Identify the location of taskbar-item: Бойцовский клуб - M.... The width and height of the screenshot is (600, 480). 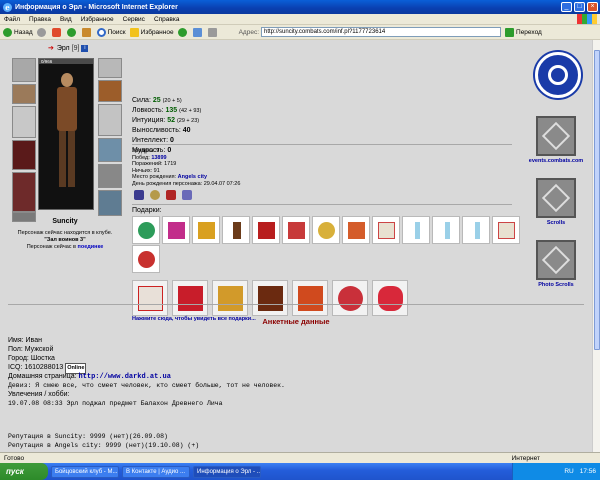
(85, 471).